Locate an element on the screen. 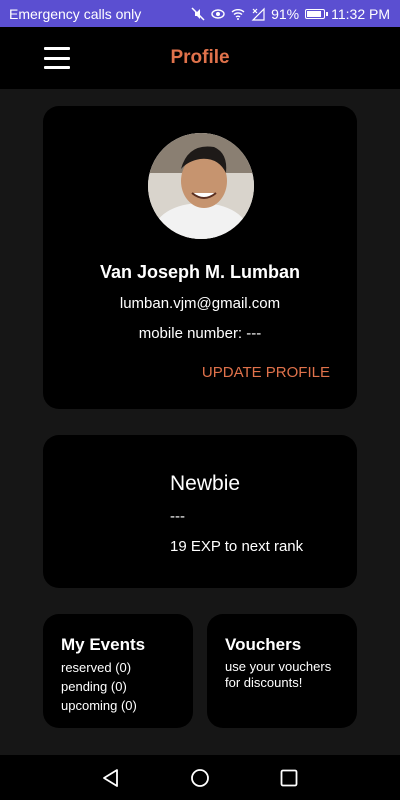 The image size is (400, 800). wifi-icon is located at coordinates (238, 14).